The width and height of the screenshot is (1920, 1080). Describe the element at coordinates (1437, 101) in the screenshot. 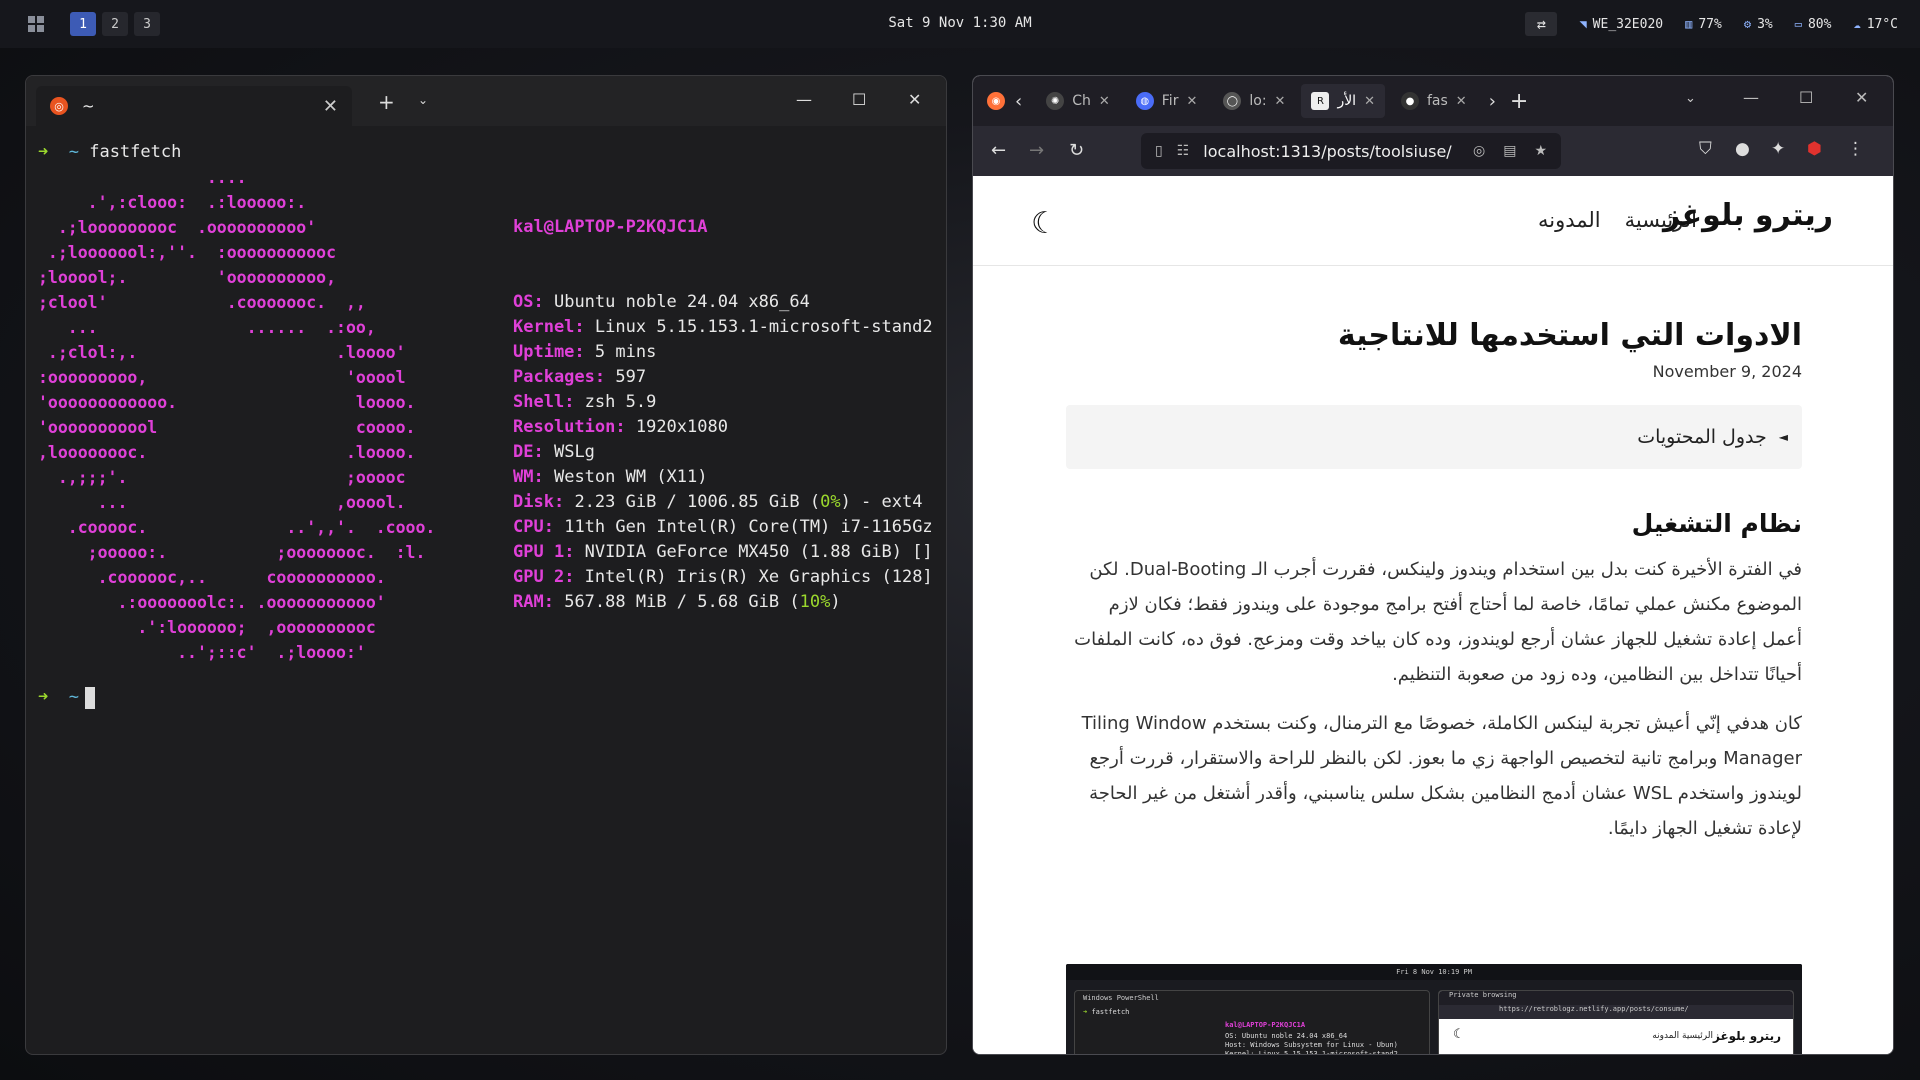

I see `browser-tab-label: fas` at that location.